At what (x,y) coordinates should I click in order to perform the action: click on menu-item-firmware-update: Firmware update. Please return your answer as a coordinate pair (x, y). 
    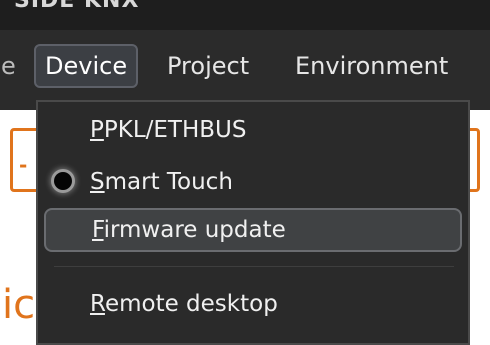
    Looking at the image, I should click on (253, 230).